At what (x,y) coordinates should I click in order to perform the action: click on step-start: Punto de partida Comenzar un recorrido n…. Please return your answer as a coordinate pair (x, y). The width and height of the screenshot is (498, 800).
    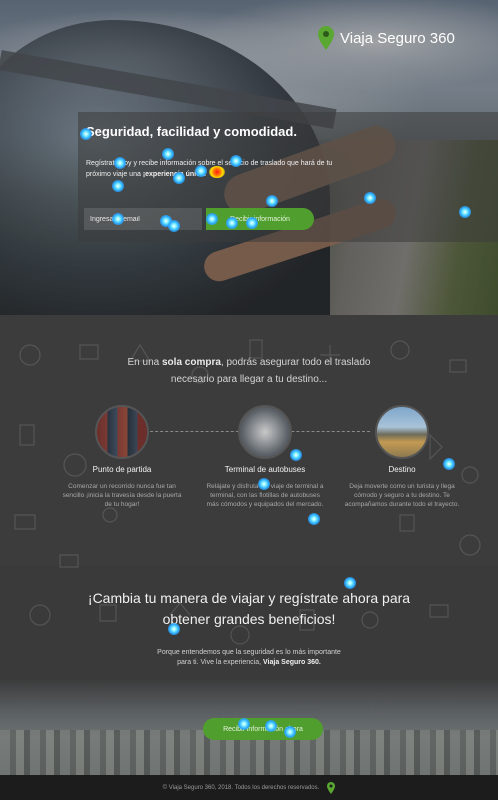
    Looking at the image, I should click on (122, 457).